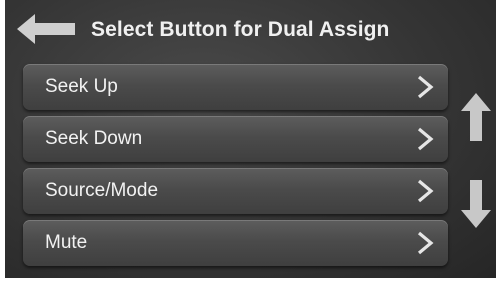 This screenshot has height=285, width=501. I want to click on list-item-source-mode: Source/Mode, so click(235, 191).